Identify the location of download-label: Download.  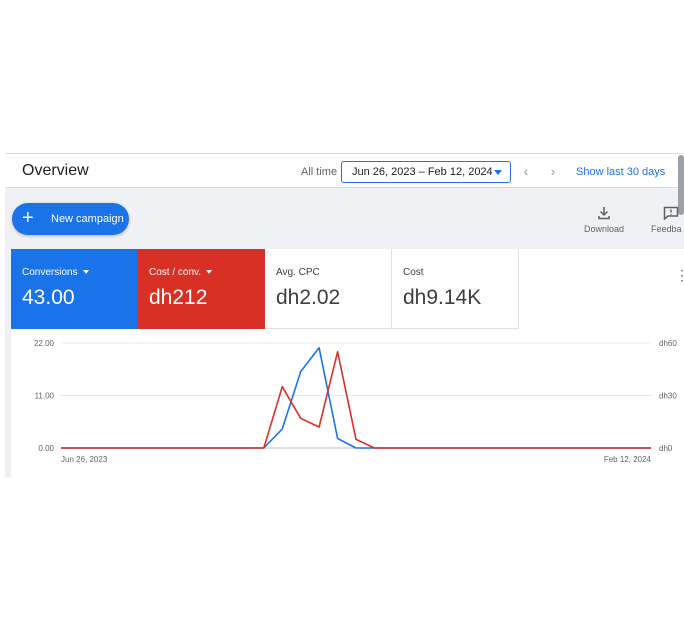
(604, 229).